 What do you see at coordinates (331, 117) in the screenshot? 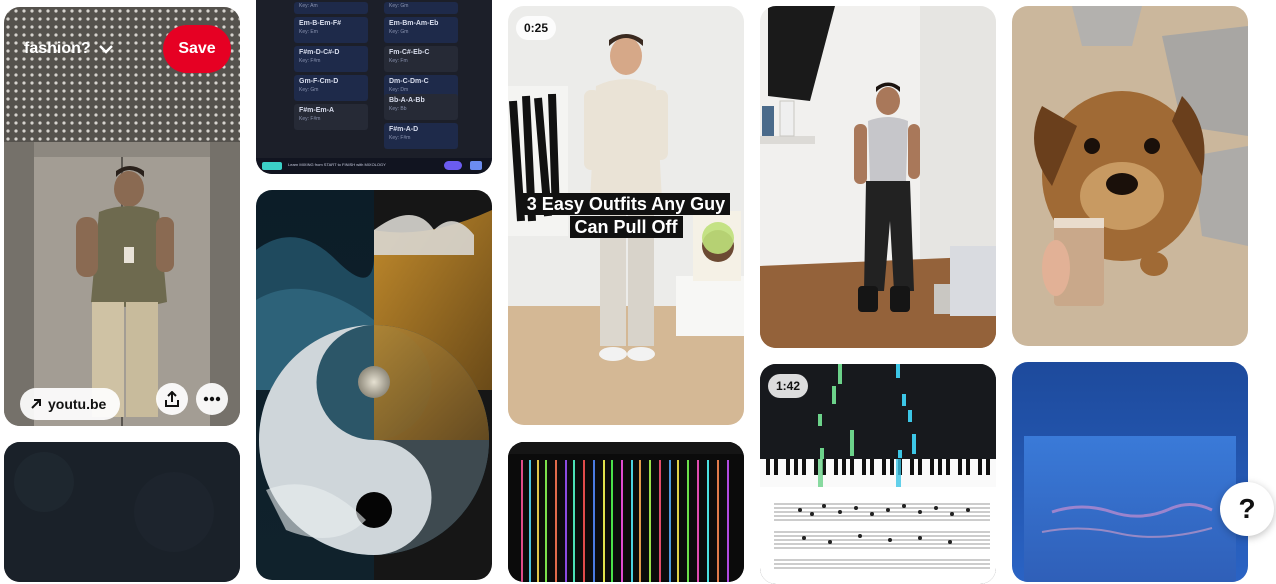
I see `chord-card: F#m-Em-A Key: F#m` at bounding box center [331, 117].